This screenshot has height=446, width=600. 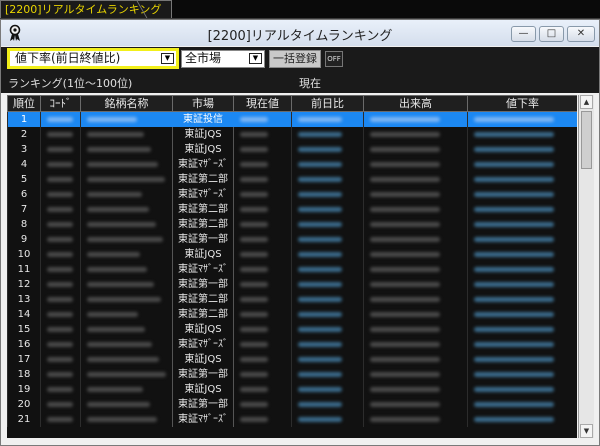 What do you see at coordinates (292, 329) in the screenshot?
I see `table-row: 15 東証JQS` at bounding box center [292, 329].